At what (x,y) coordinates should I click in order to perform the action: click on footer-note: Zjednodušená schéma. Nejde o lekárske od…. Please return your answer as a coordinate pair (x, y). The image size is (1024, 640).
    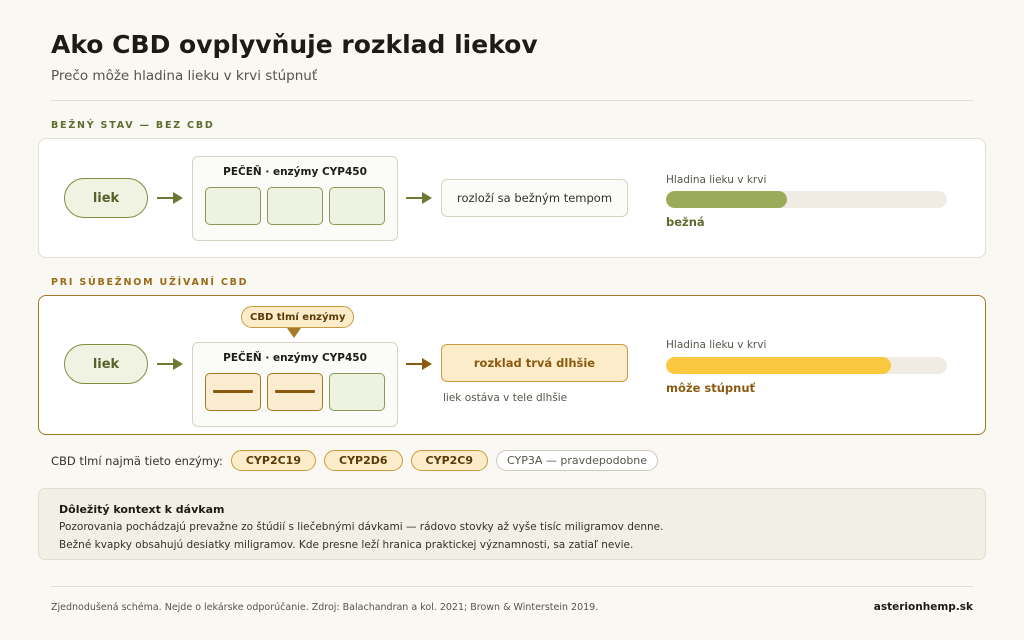
    Looking at the image, I should click on (325, 607).